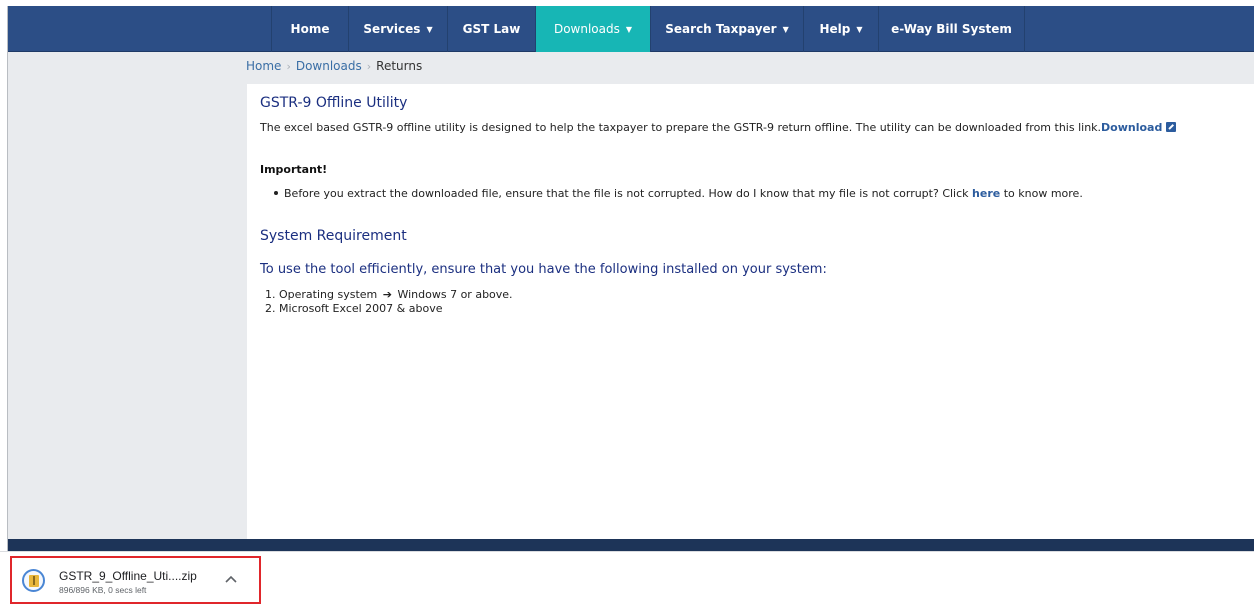 Image resolution: width=1254 pixels, height=605 pixels. What do you see at coordinates (1131, 127) in the screenshot?
I see `download-link: Download` at bounding box center [1131, 127].